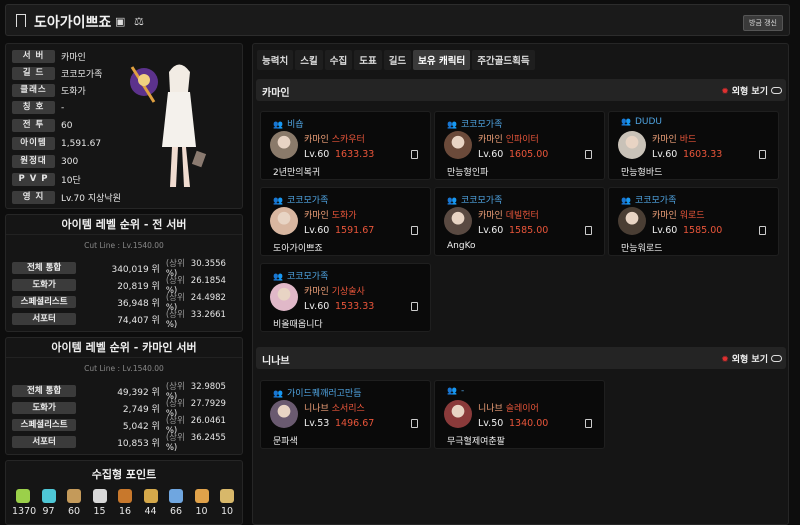 The image size is (800, 525). Describe the element at coordinates (44, 425) in the screenshot. I see `rank-label: 스페셜리스트` at that location.